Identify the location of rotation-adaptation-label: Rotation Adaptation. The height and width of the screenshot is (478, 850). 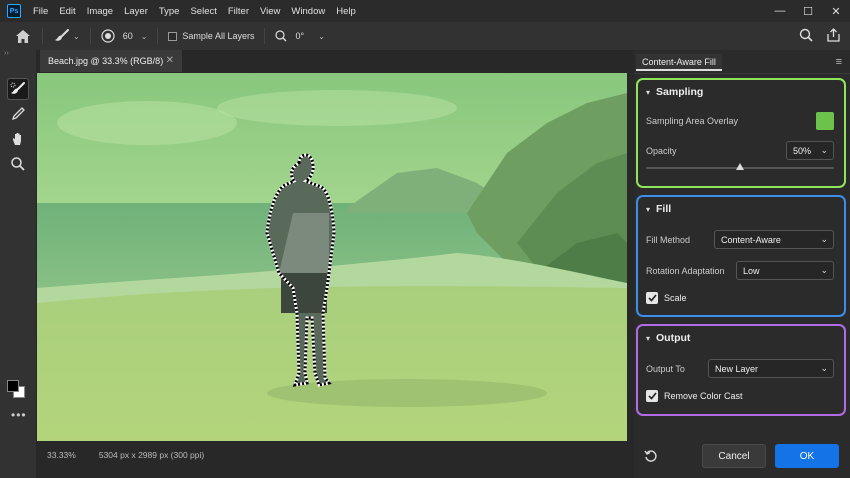
(685, 271).